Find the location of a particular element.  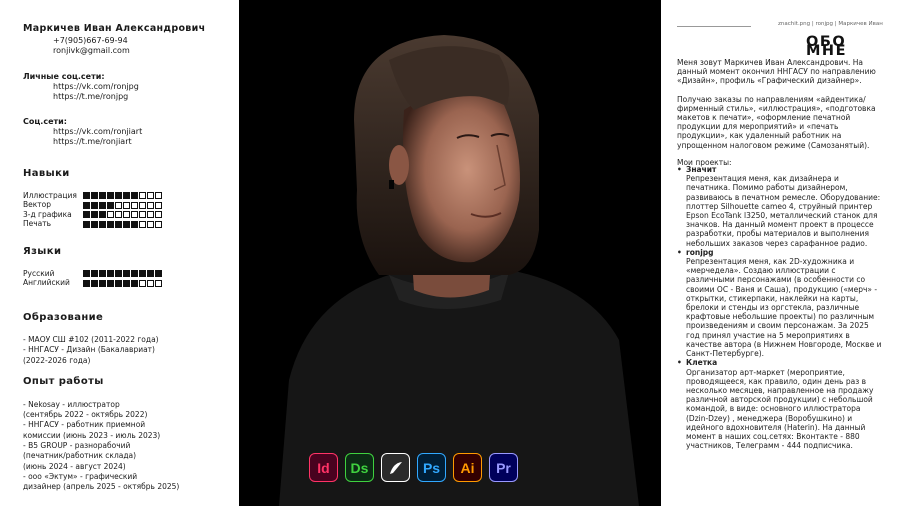

dimension-icon: Ds is located at coordinates (359, 467).